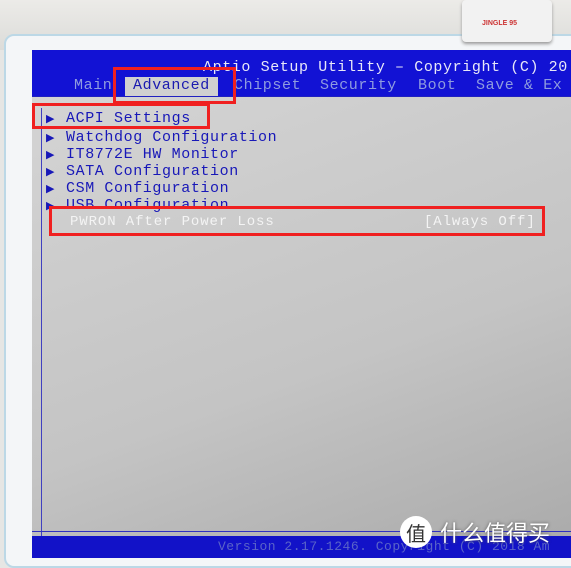 Image resolution: width=571 pixels, height=568 pixels. Describe the element at coordinates (267, 85) in the screenshot. I see `tab-chipset: Chipset` at that location.